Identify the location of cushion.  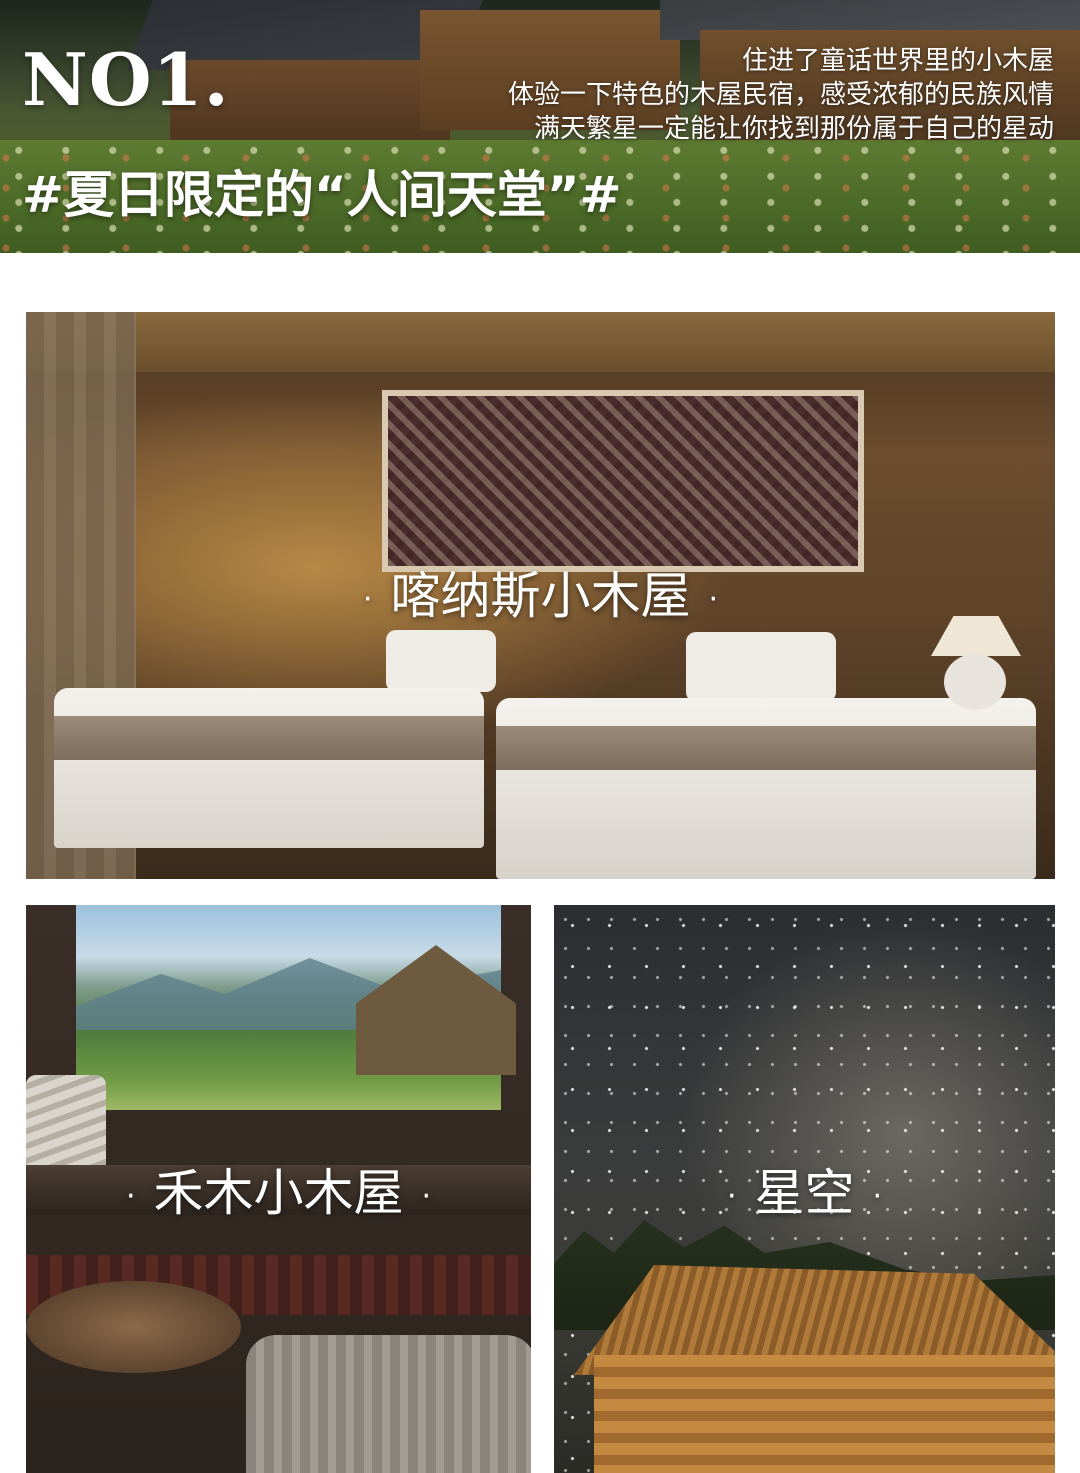
(66, 1125).